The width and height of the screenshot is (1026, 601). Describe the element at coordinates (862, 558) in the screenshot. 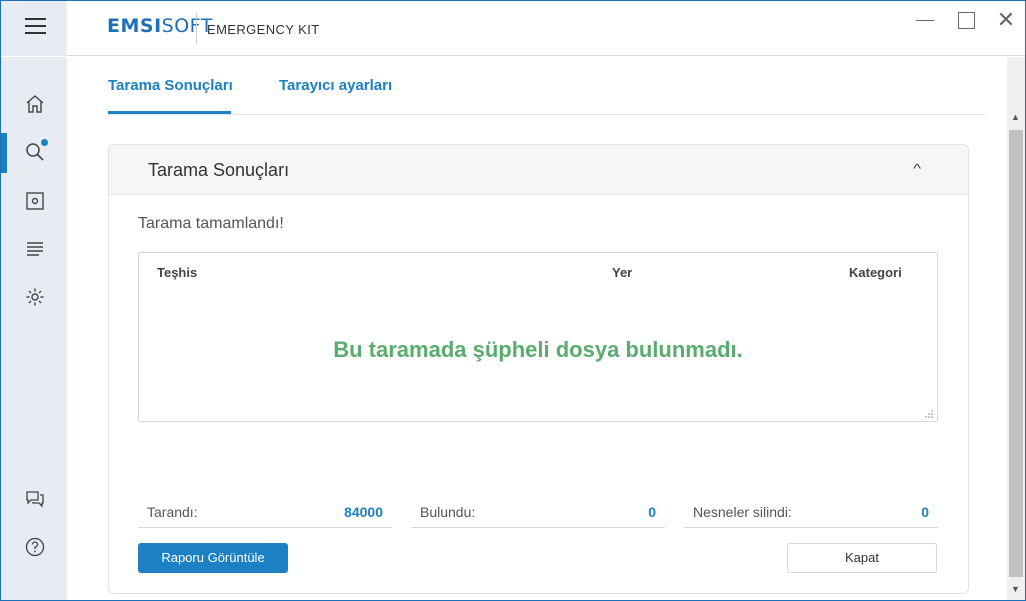

I see `close-button: Kapat` at that location.